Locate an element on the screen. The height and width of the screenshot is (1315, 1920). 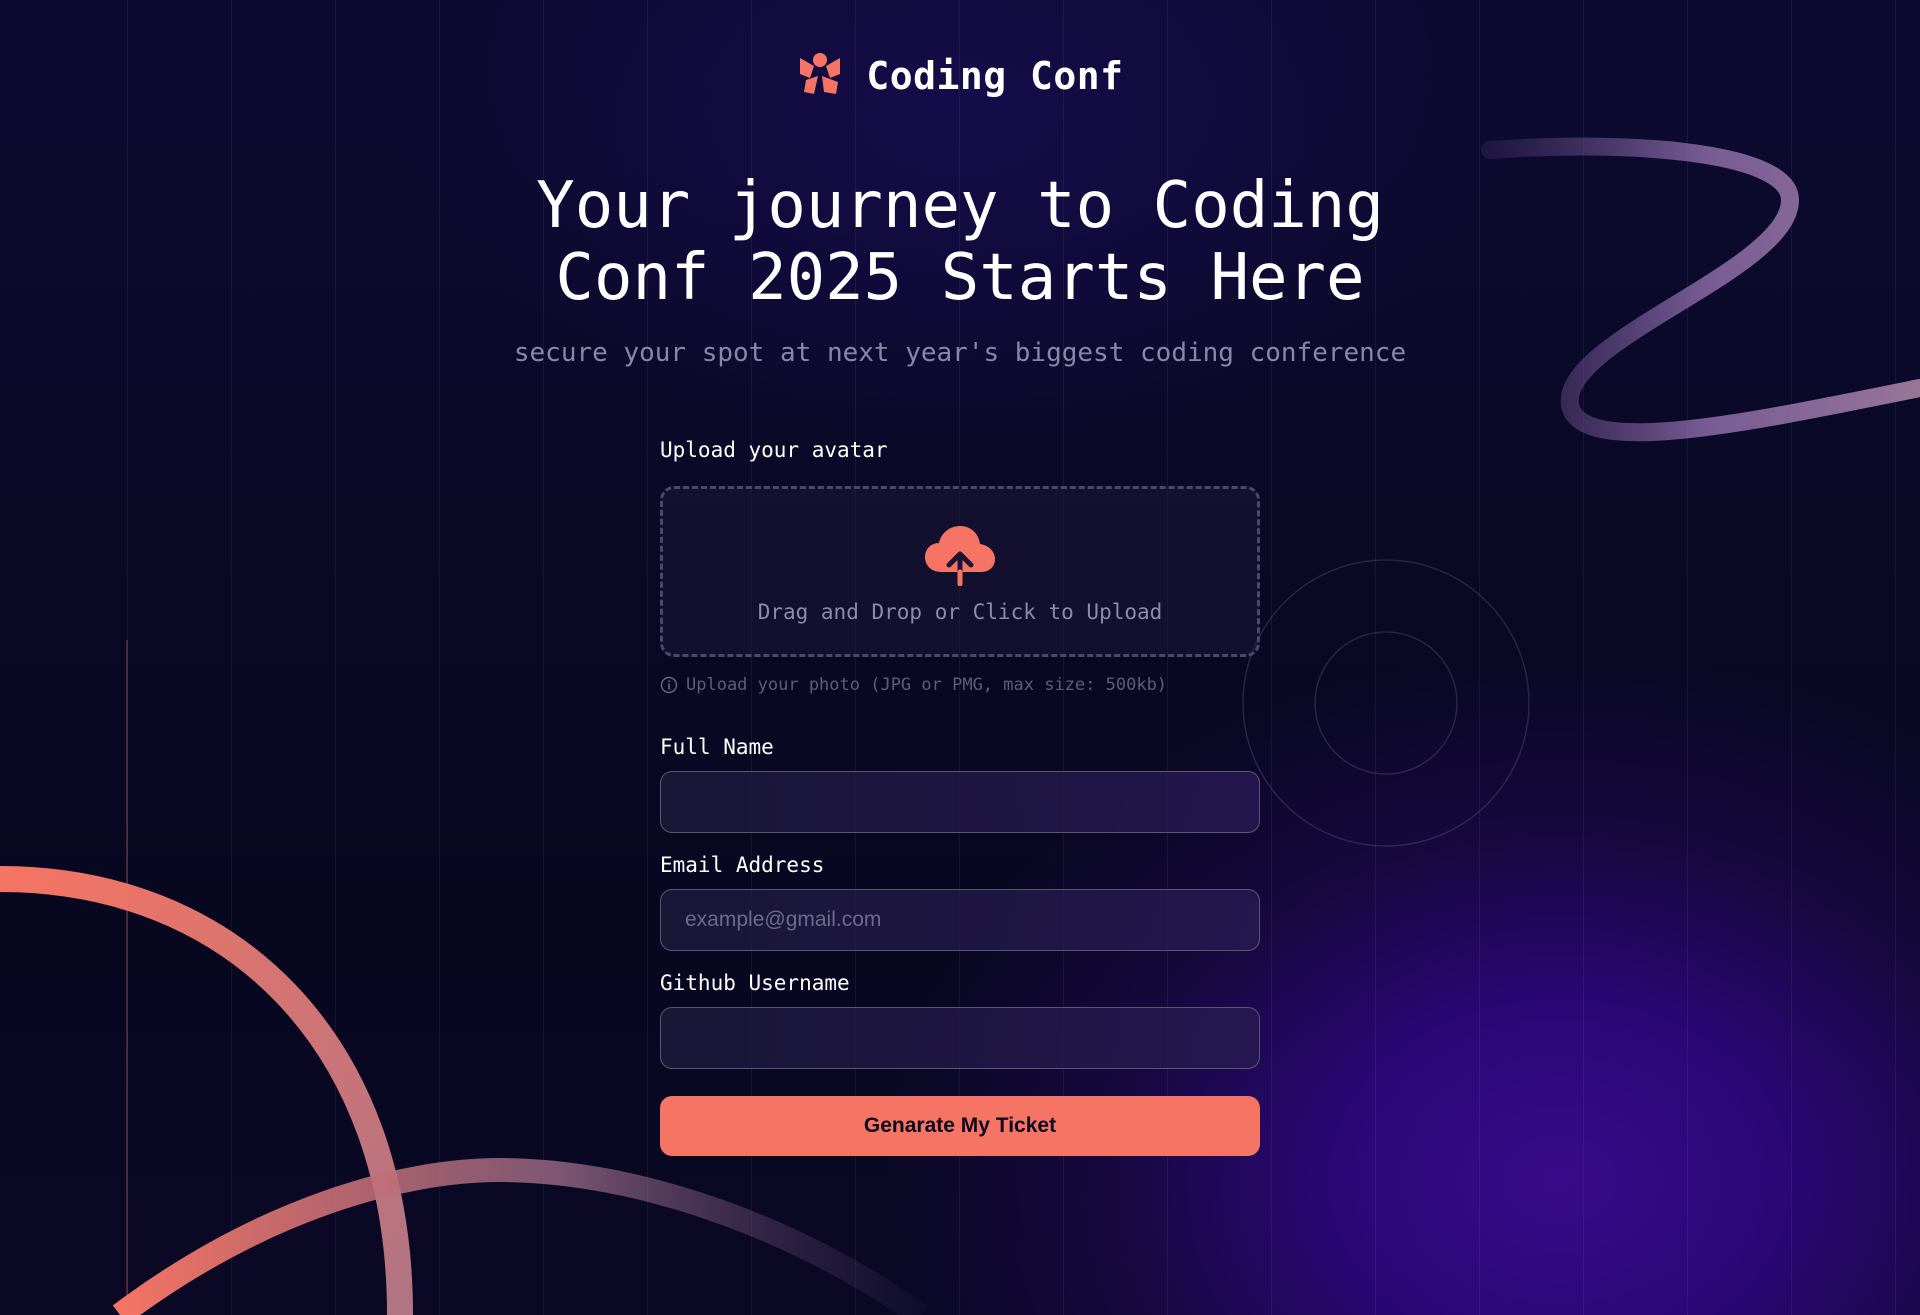
github-username-input is located at coordinates (960, 1038).